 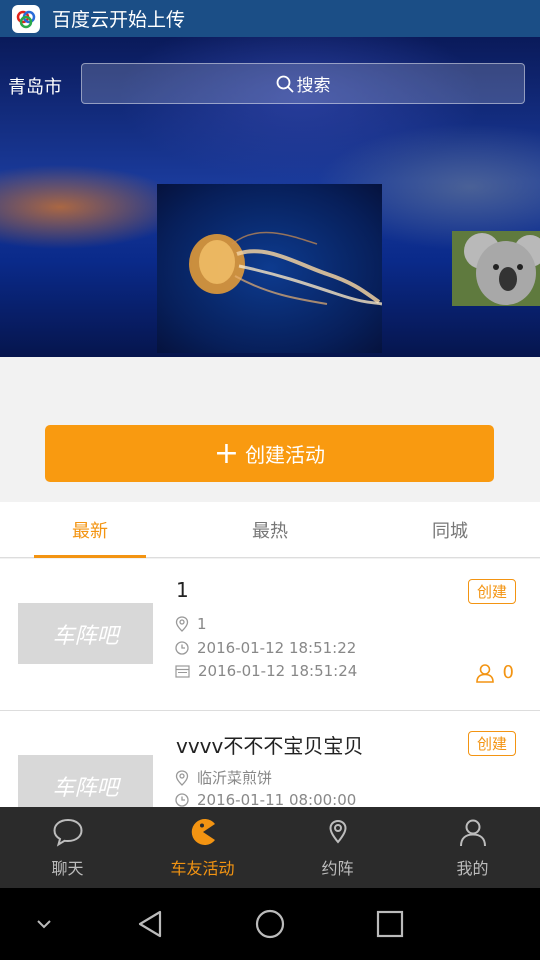 What do you see at coordinates (202, 847) in the screenshot?
I see `nav-car-activities: 车友活动` at bounding box center [202, 847].